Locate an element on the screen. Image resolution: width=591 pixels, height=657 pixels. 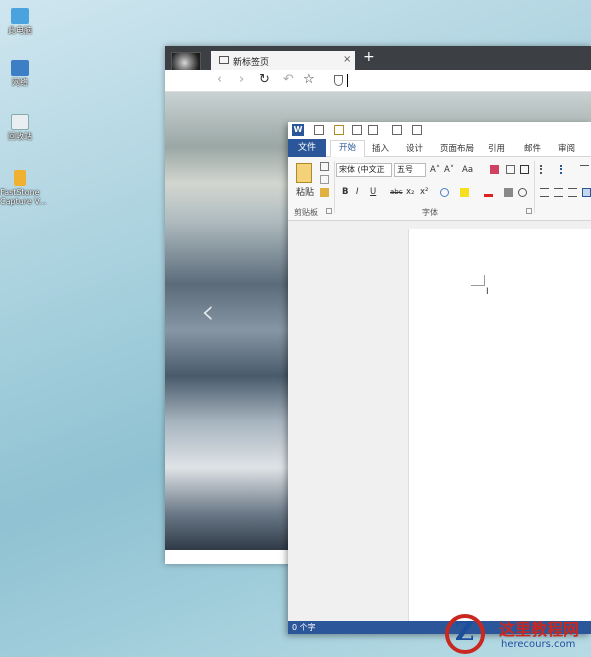
watermark-title: 这里教程网 is located at coordinates (539, 629).